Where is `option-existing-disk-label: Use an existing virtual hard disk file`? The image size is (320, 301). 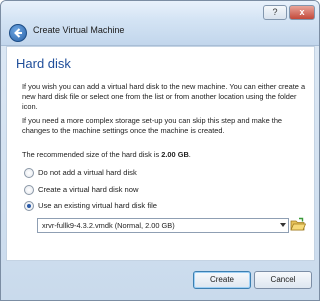 option-existing-disk-label: Use an existing virtual hard disk file is located at coordinates (98, 205).